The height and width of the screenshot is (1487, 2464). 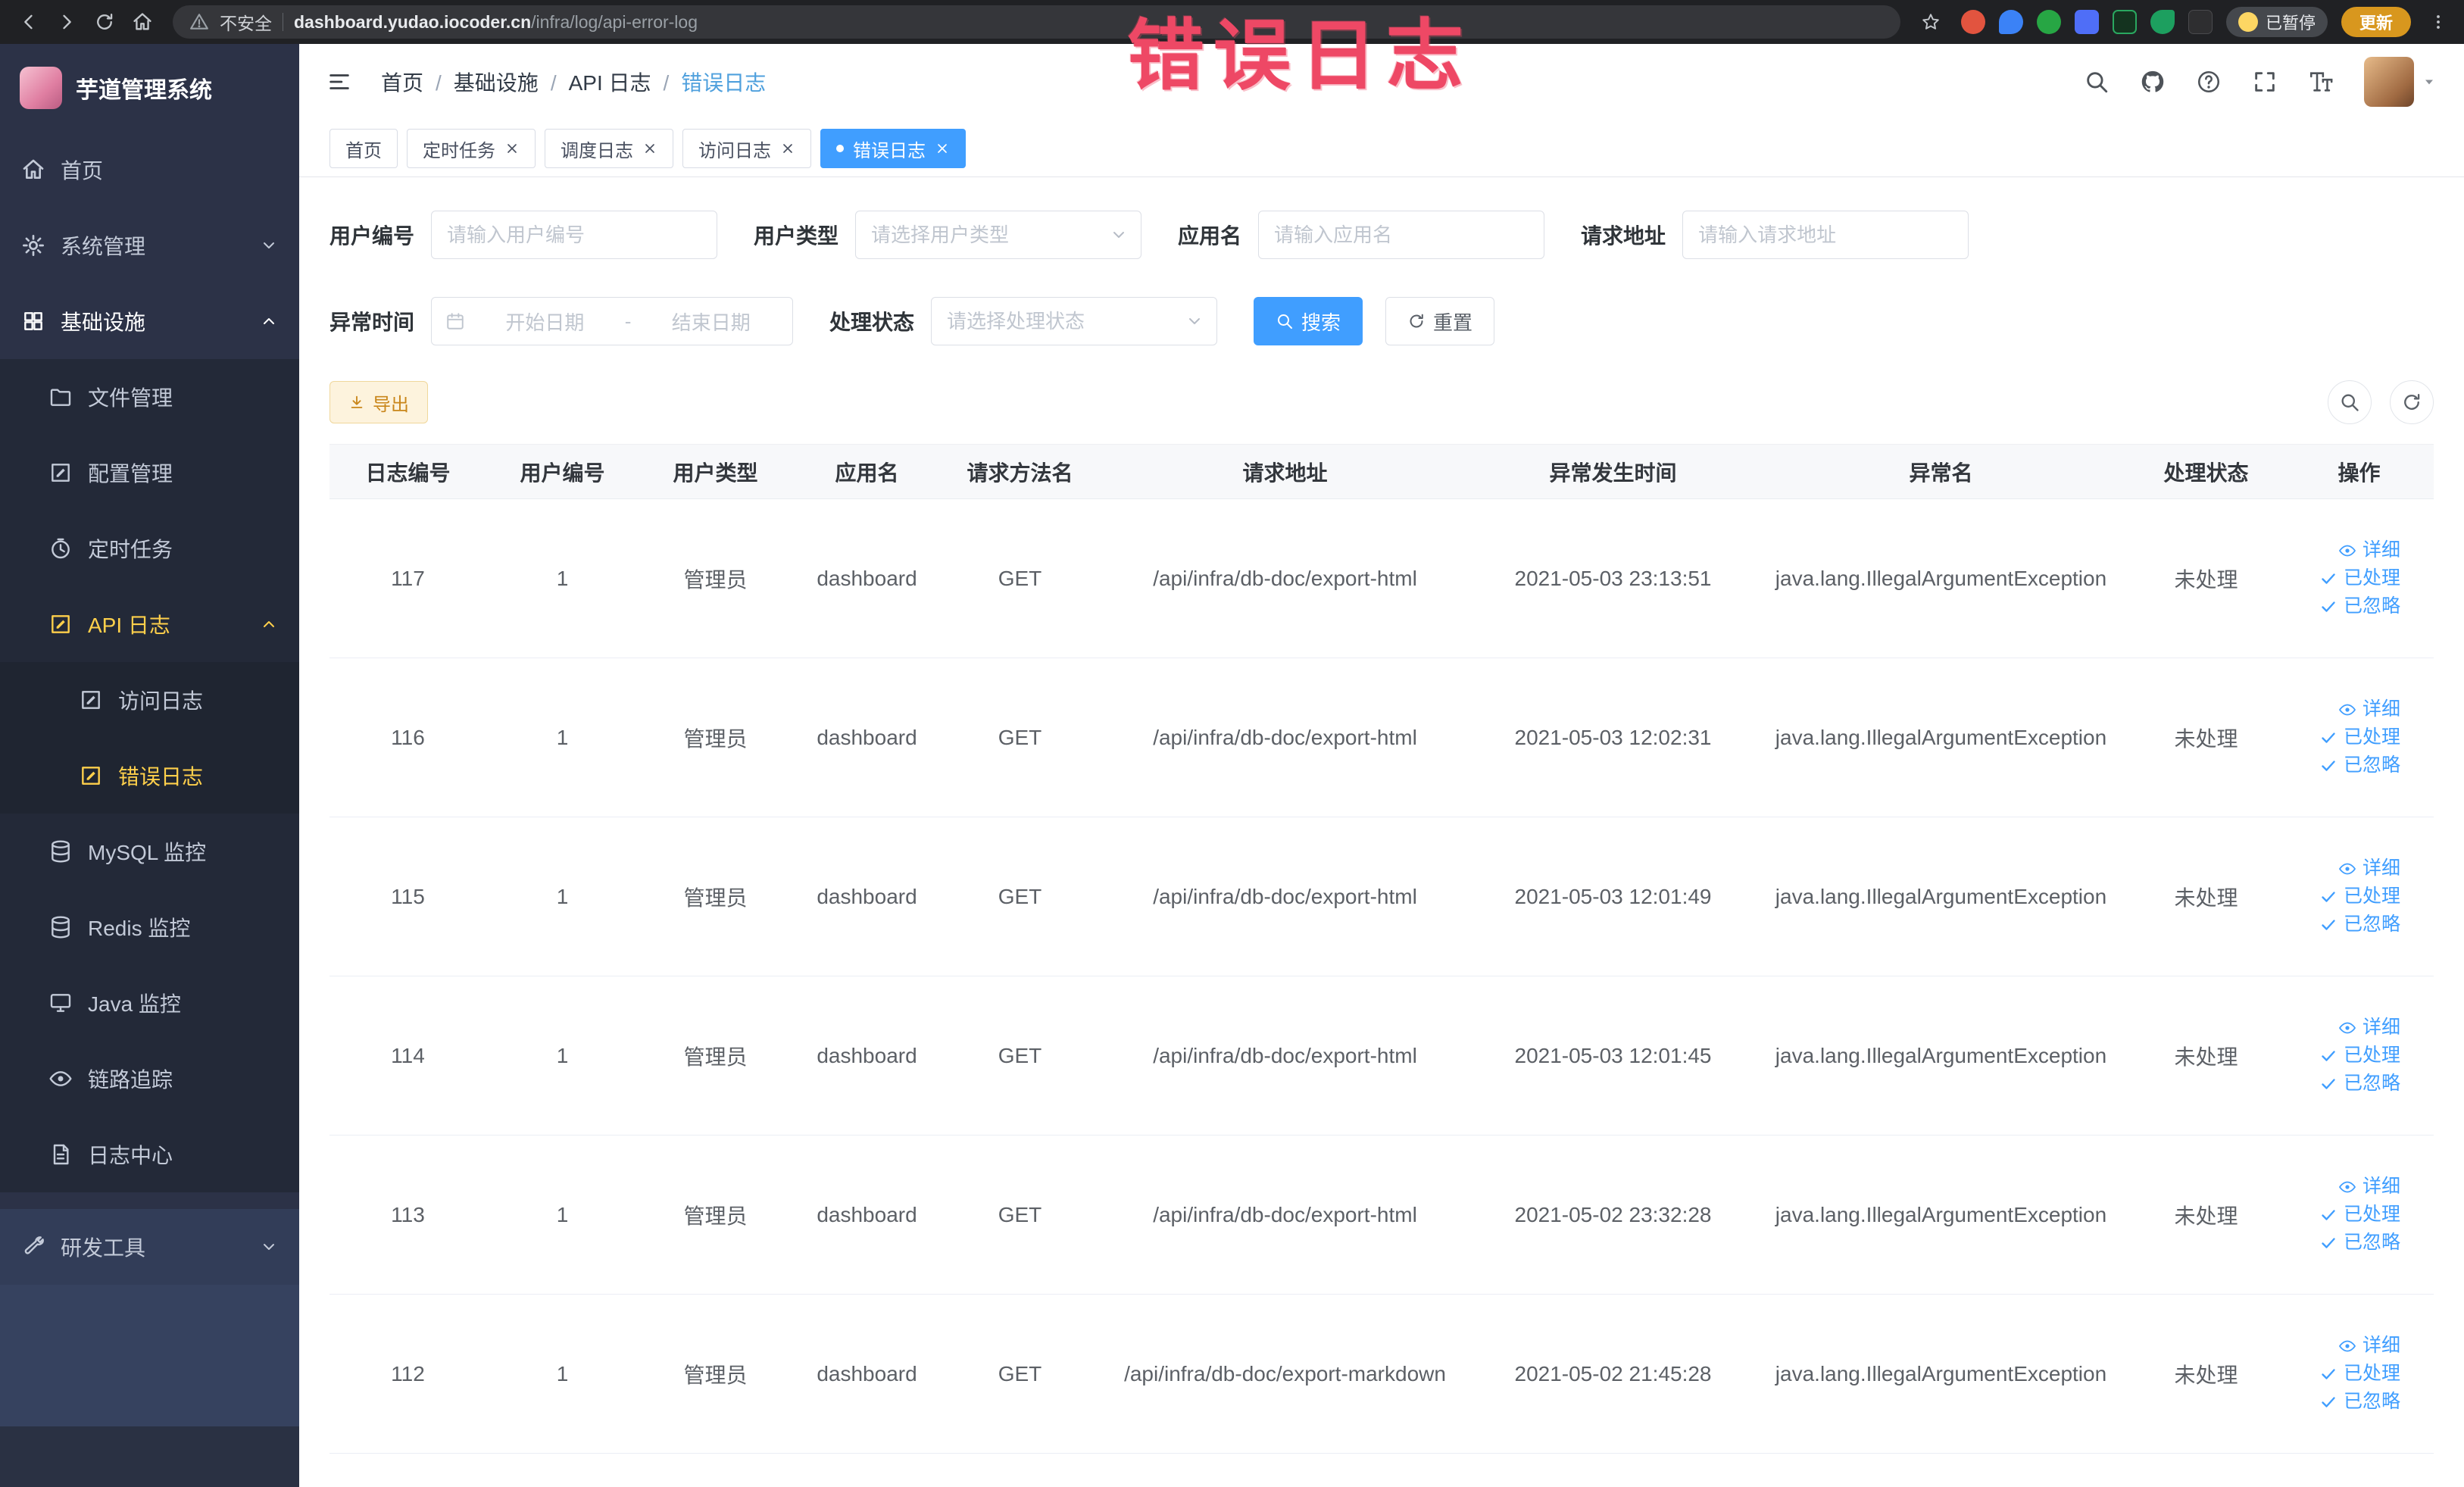 What do you see at coordinates (363, 148) in the screenshot?
I see `tab-home: 首页` at bounding box center [363, 148].